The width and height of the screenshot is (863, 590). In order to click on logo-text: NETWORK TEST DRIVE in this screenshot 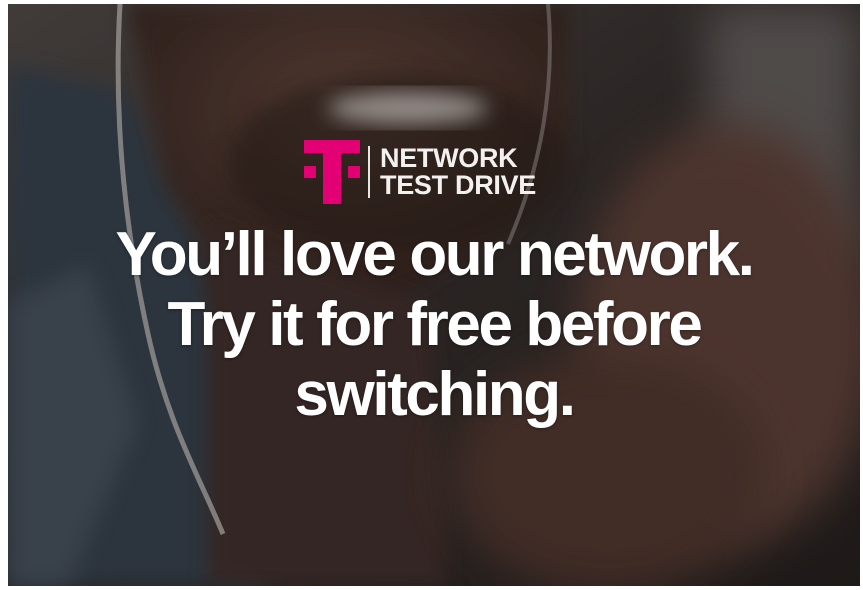, I will do `click(458, 172)`.